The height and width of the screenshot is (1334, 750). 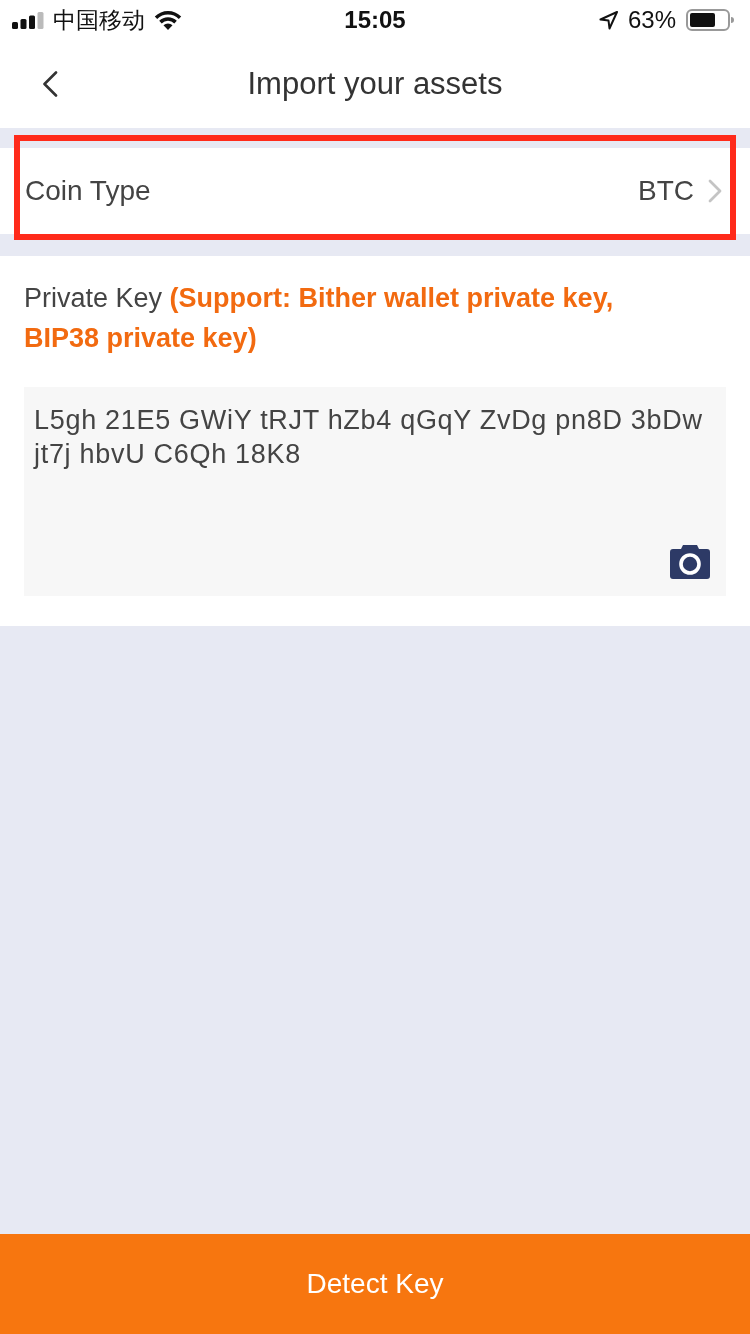 What do you see at coordinates (715, 191) in the screenshot?
I see `chevron-right-icon` at bounding box center [715, 191].